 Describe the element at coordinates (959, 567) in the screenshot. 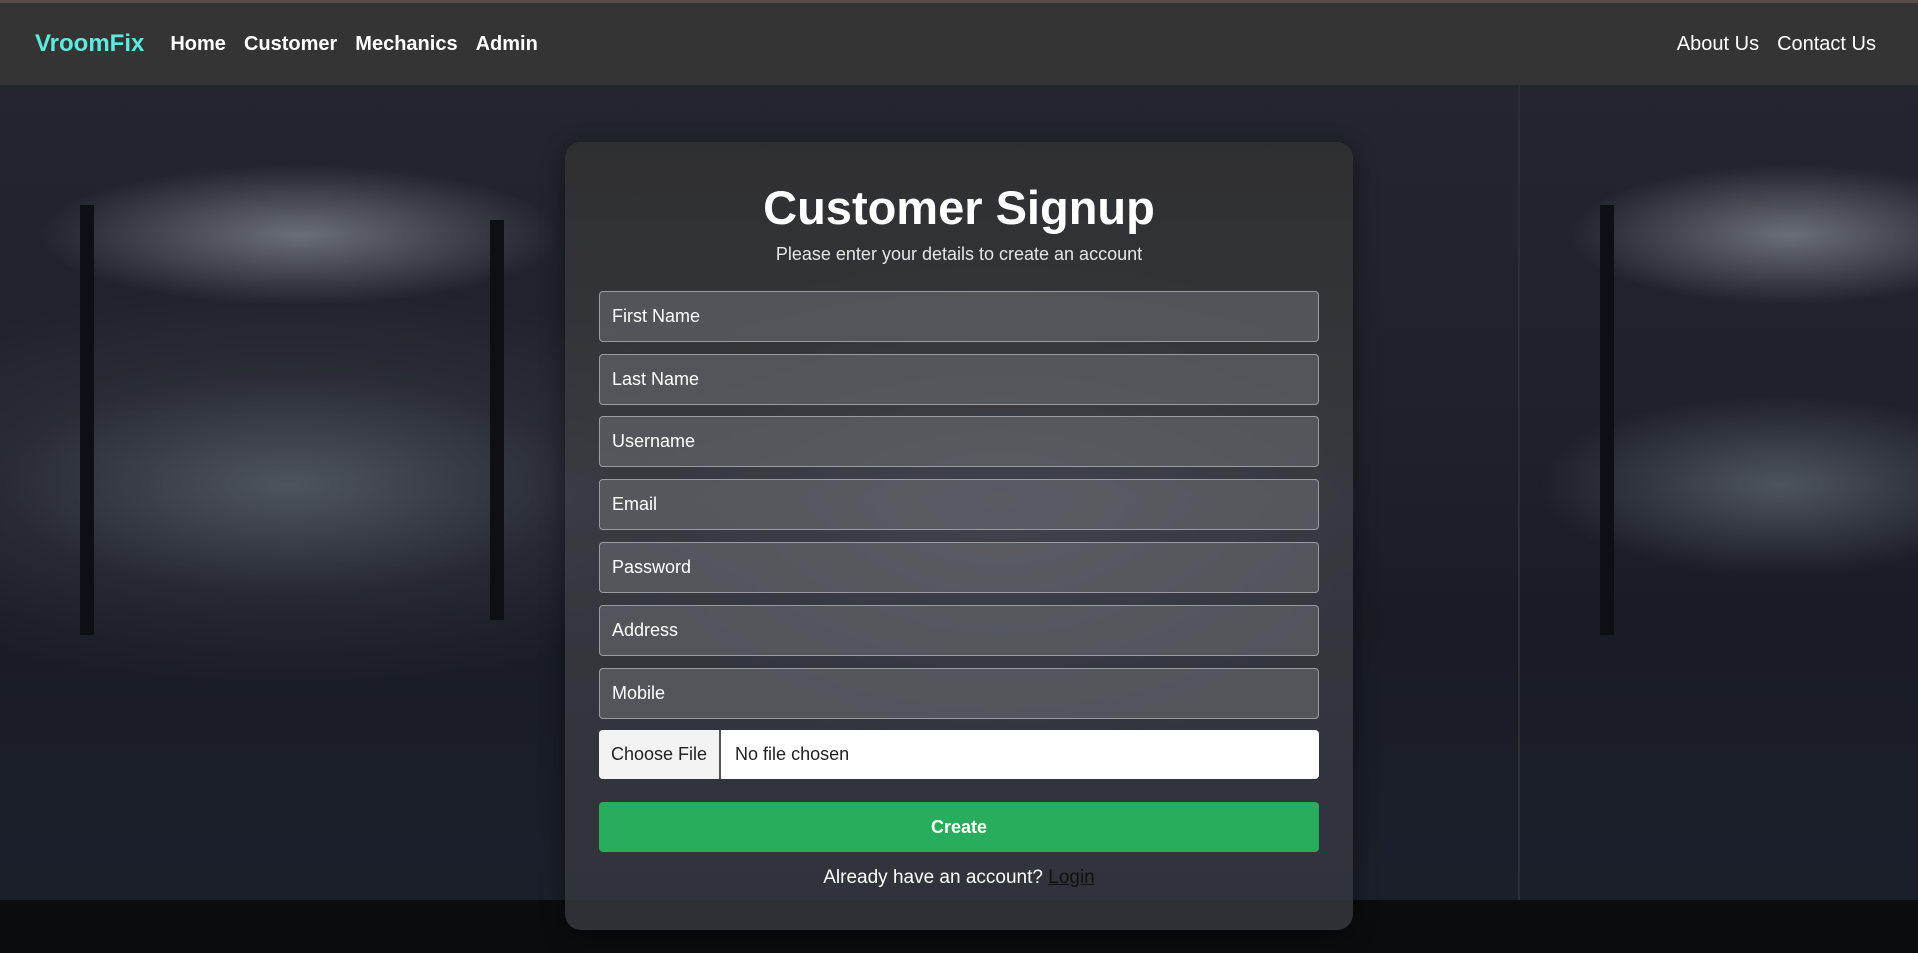

I see `password-field` at that location.